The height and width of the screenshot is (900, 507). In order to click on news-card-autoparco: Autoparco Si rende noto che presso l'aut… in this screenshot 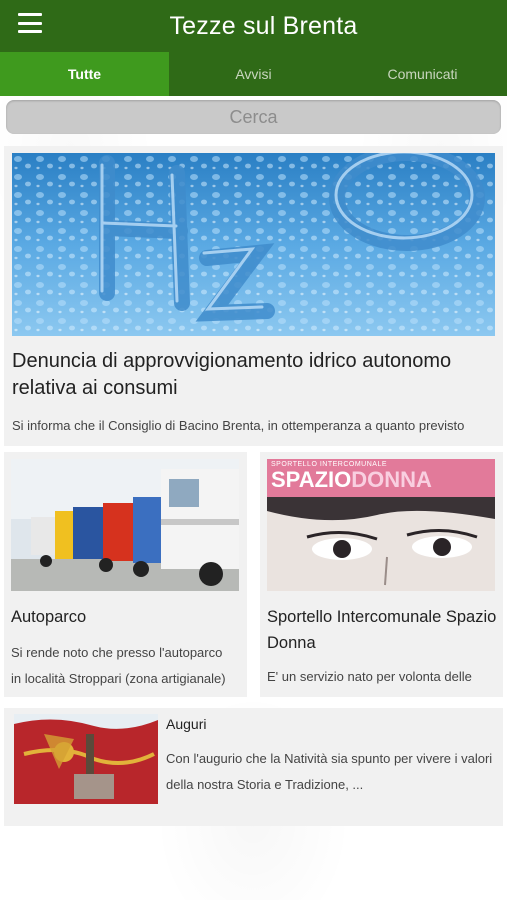, I will do `click(125, 574)`.